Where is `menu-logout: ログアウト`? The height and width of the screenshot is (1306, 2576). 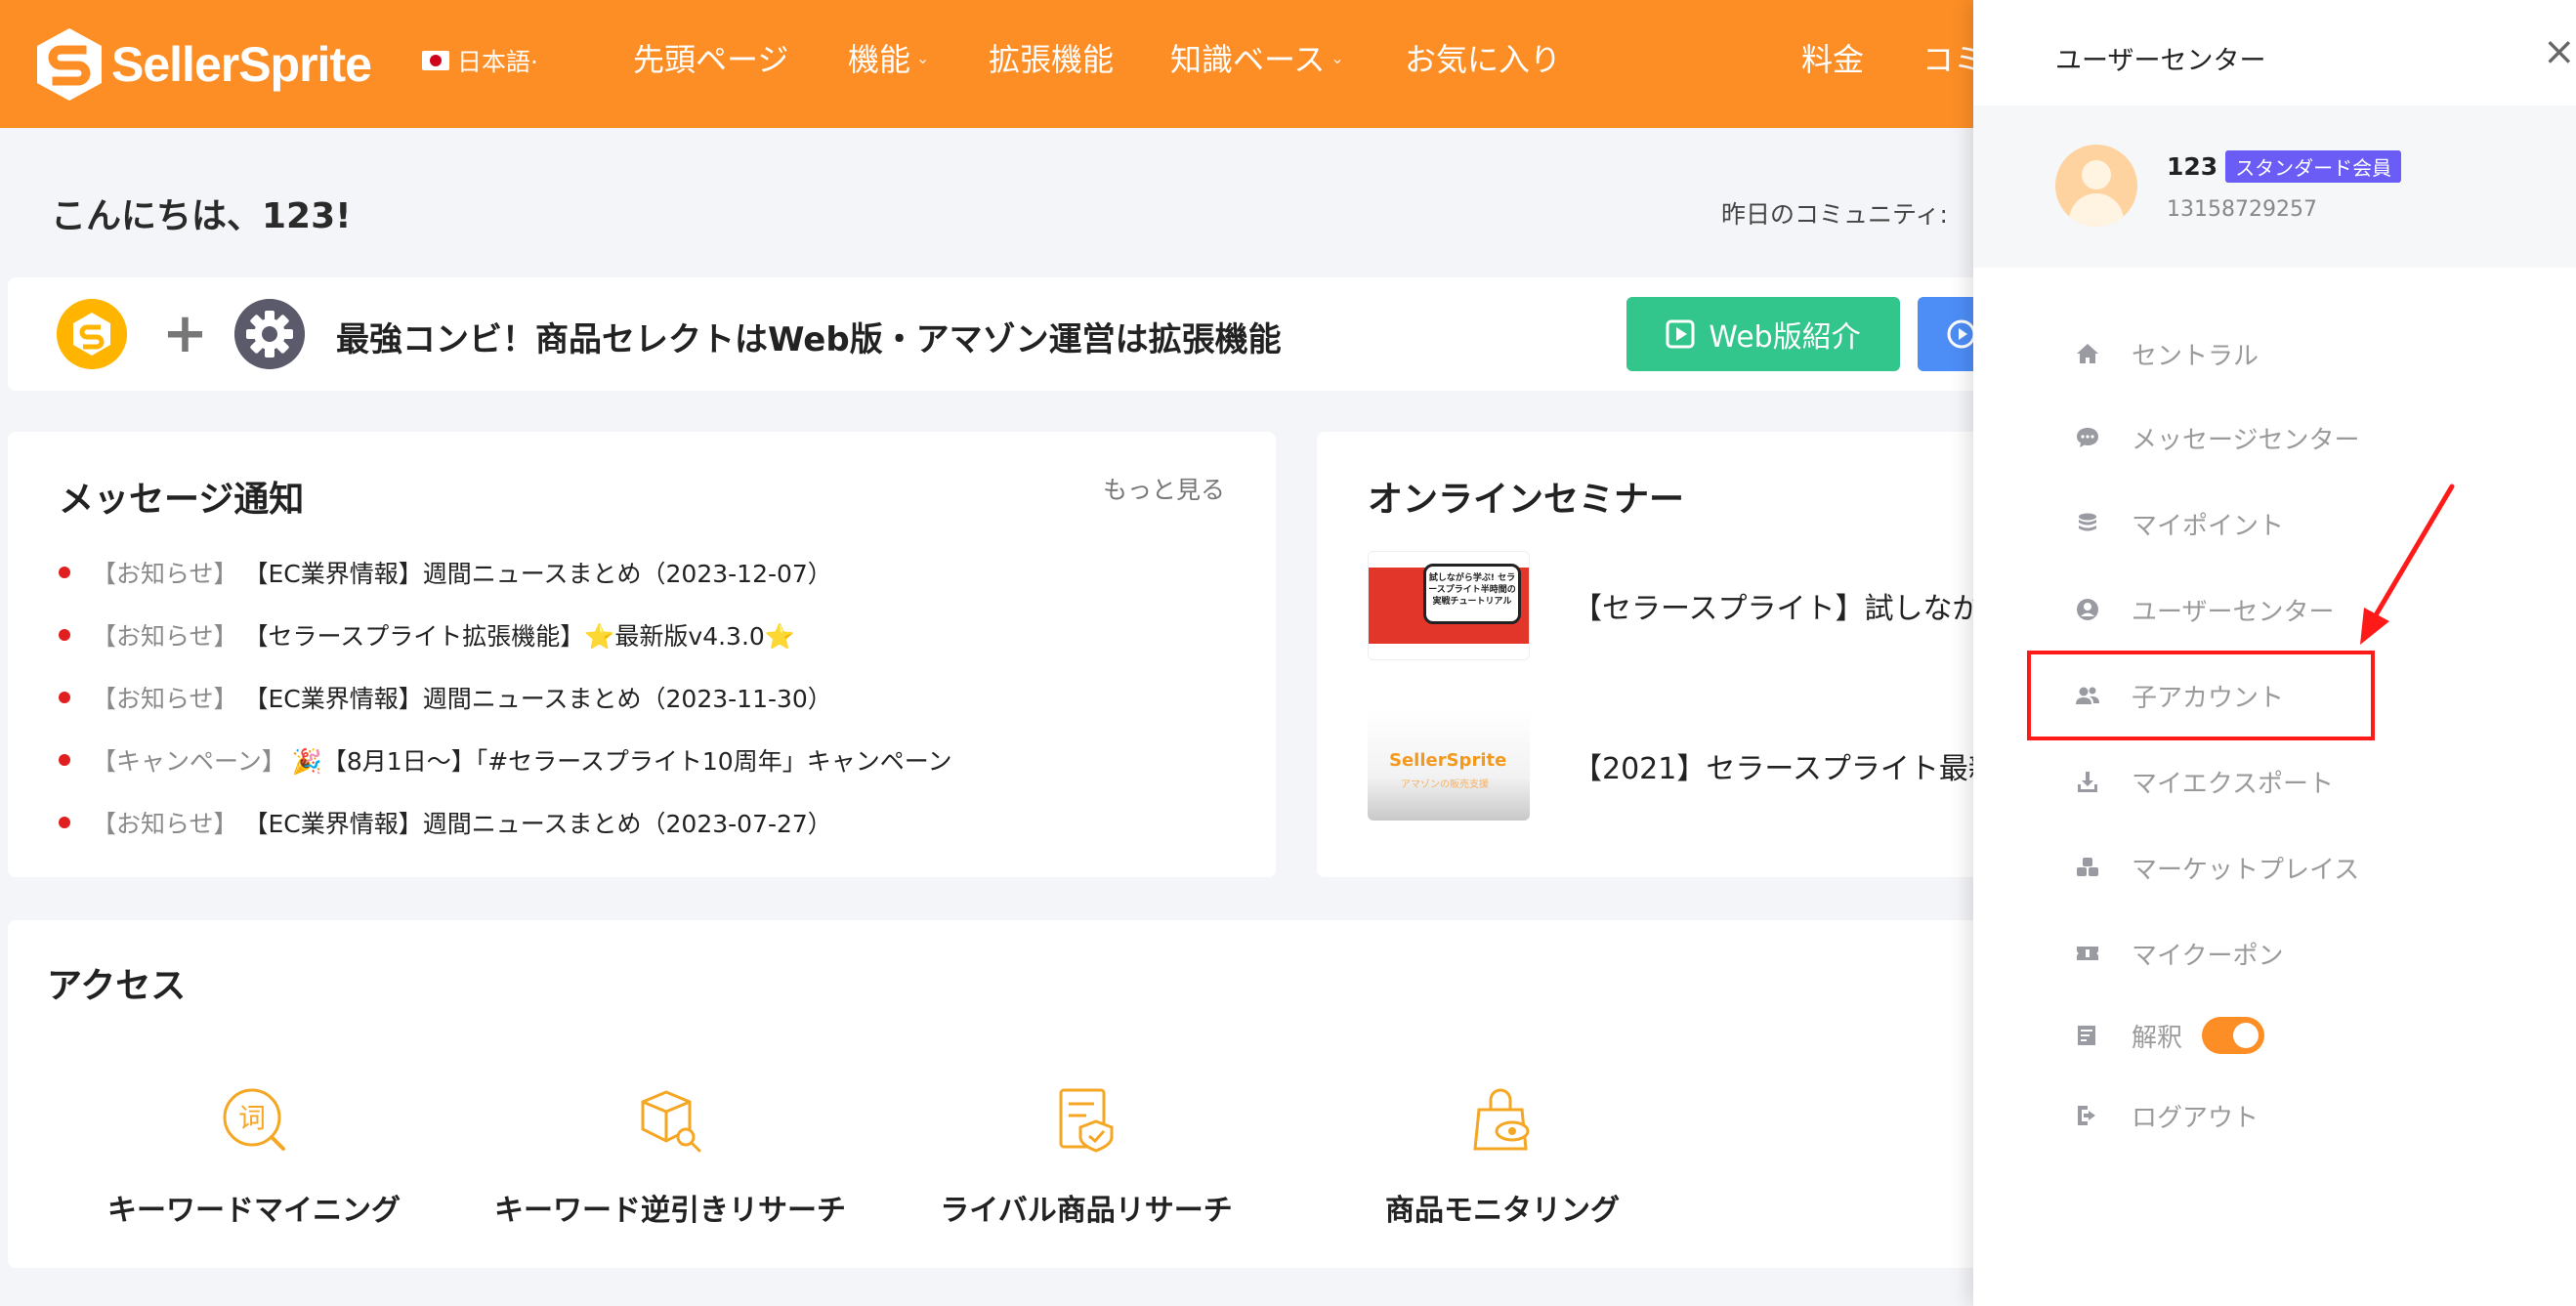 menu-logout: ログアウト is located at coordinates (2167, 1116).